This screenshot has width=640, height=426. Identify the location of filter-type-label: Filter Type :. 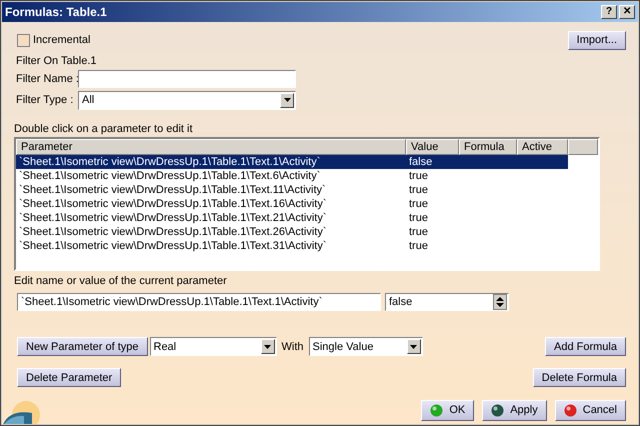
(45, 100).